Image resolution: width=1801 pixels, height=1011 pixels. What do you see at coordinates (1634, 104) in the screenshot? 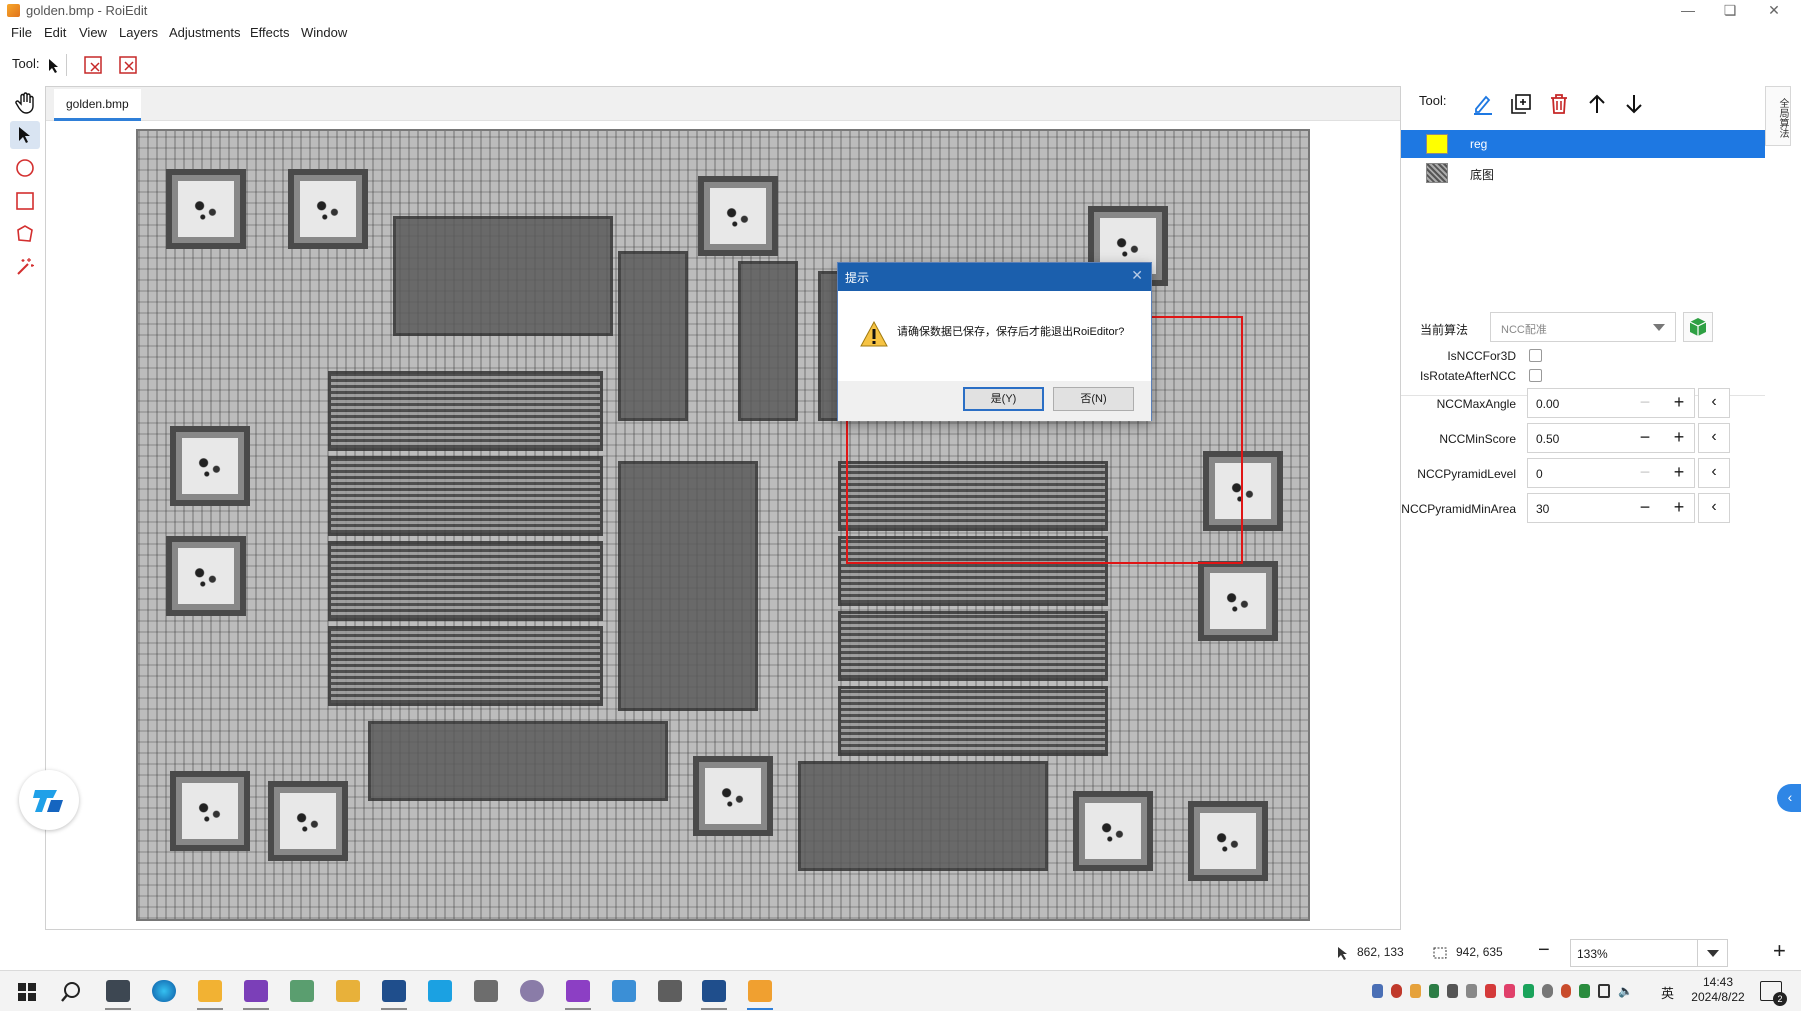
I see `move-down-icon` at bounding box center [1634, 104].